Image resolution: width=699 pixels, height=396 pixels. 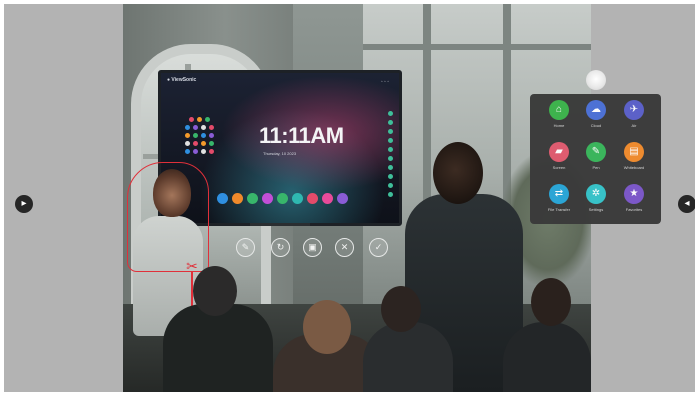 I want to click on scissors-icon: ✂, so click(x=192, y=266).